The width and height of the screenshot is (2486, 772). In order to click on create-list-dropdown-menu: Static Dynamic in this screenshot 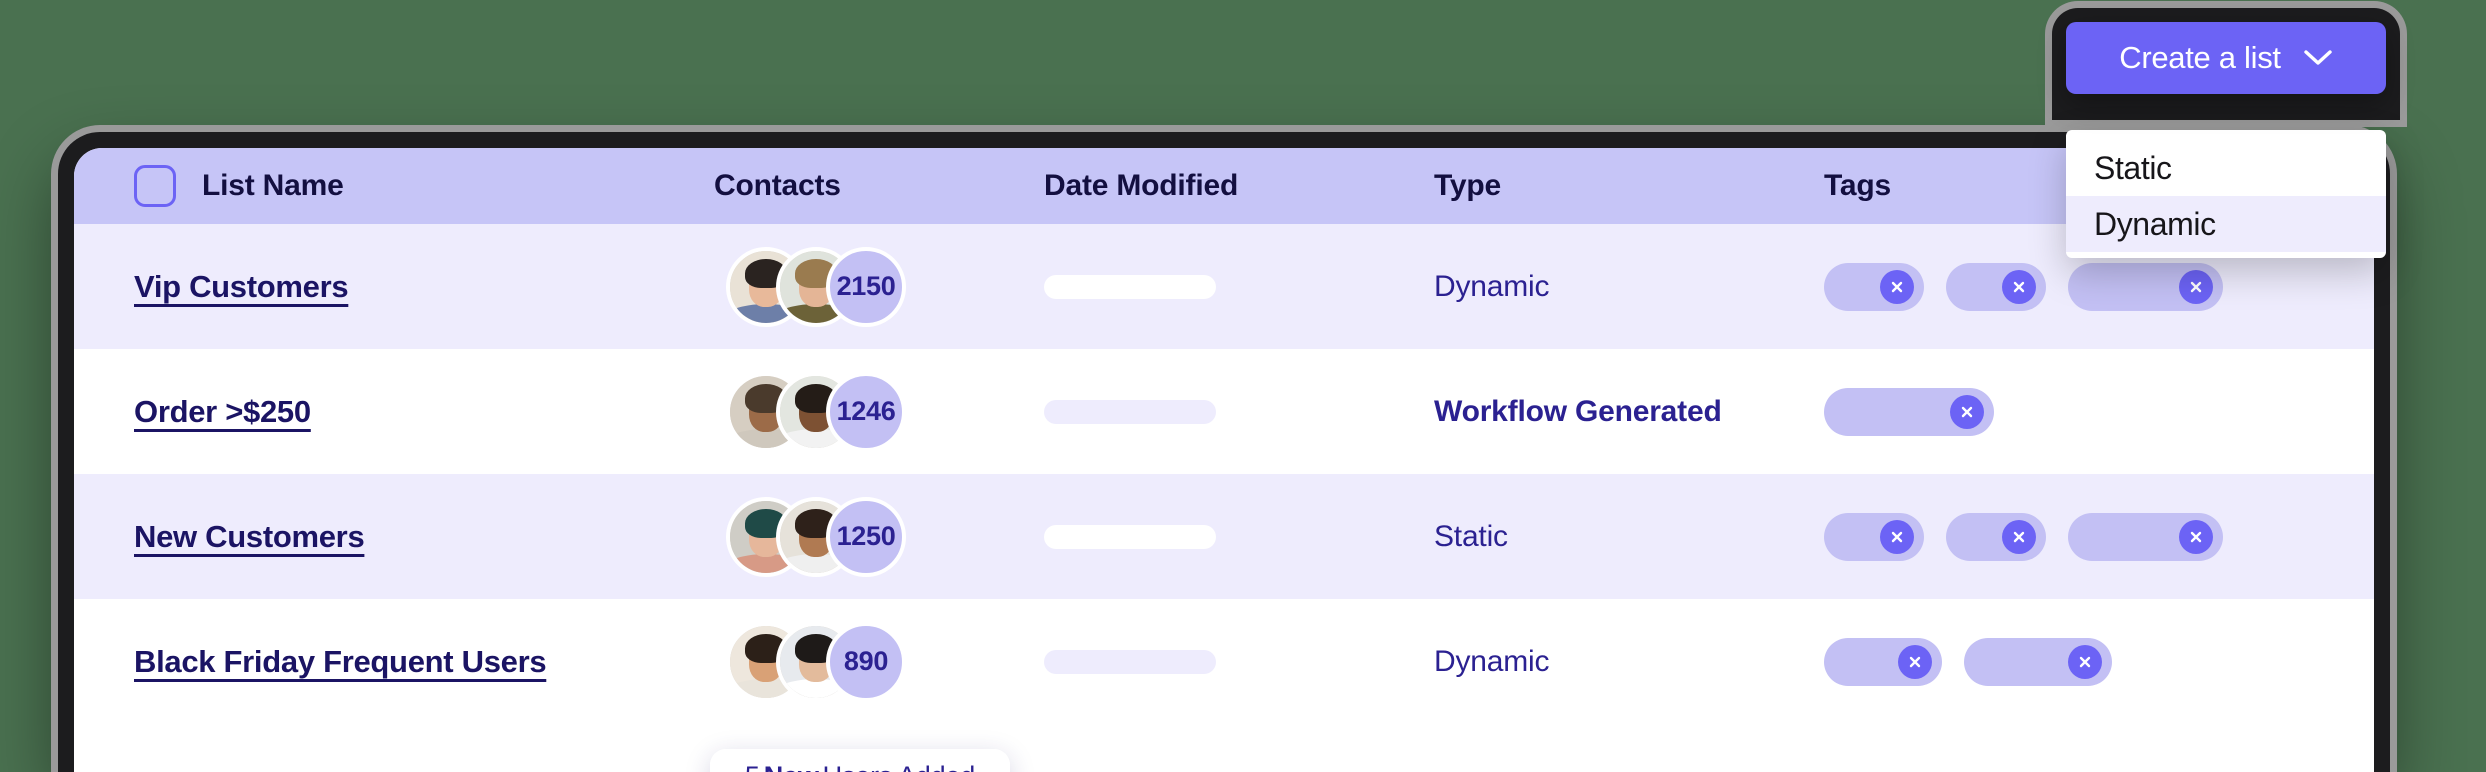, I will do `click(2226, 194)`.